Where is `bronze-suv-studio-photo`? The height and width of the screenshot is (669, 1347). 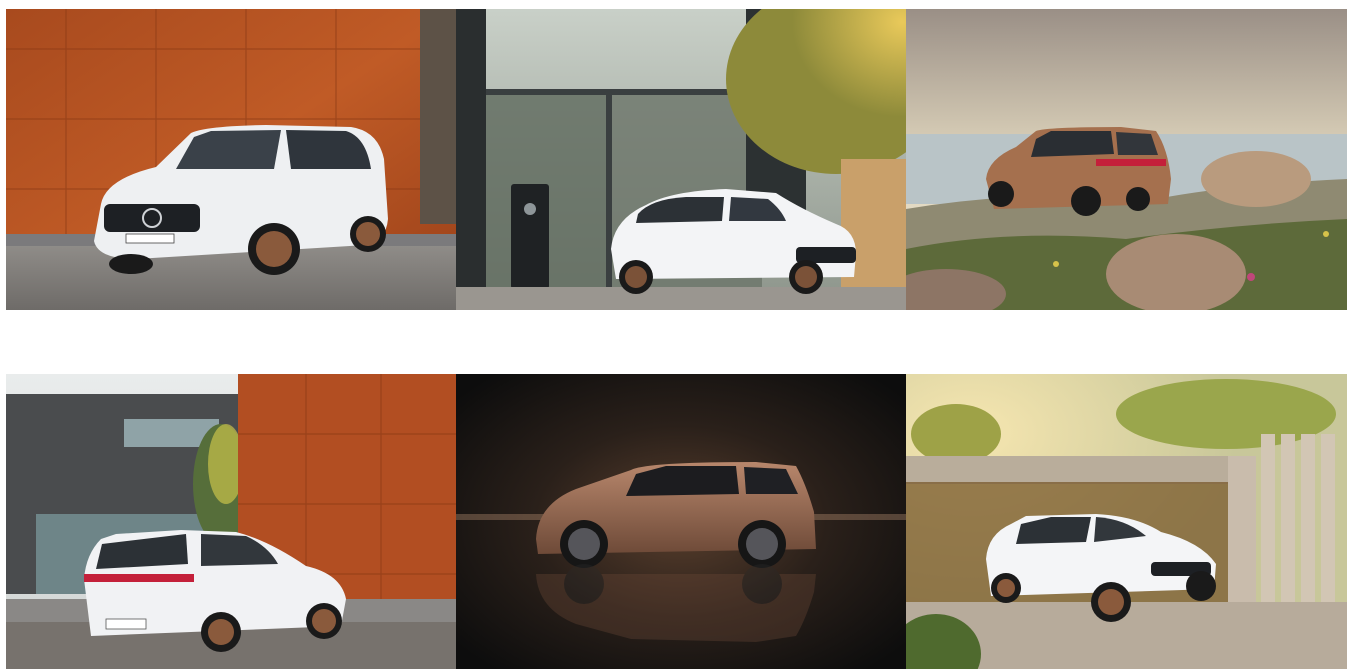
bronze-suv-studio-photo is located at coordinates (681, 521).